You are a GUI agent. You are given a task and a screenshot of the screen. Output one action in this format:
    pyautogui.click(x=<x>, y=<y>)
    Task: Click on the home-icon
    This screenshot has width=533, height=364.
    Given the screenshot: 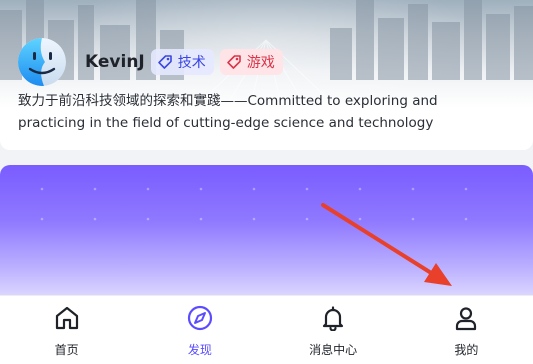 What is the action you would take?
    pyautogui.click(x=66, y=318)
    